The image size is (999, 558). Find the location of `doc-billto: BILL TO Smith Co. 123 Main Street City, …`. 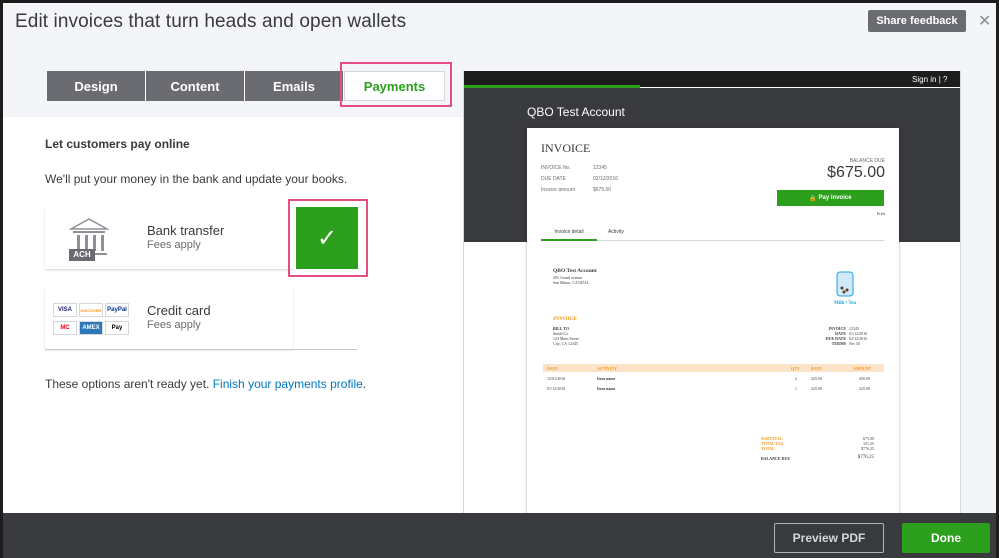

doc-billto: BILL TO Smith Co. 123 Main Street City, … is located at coordinates (566, 336).